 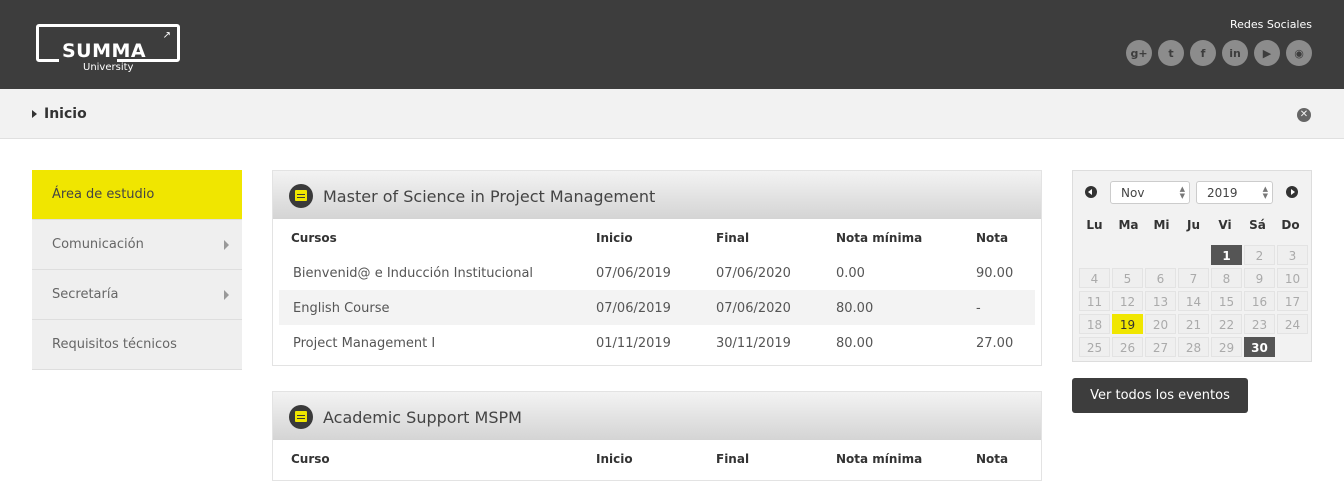 I want to click on panel-header: Master of Science in Project Management, so click(x=657, y=195).